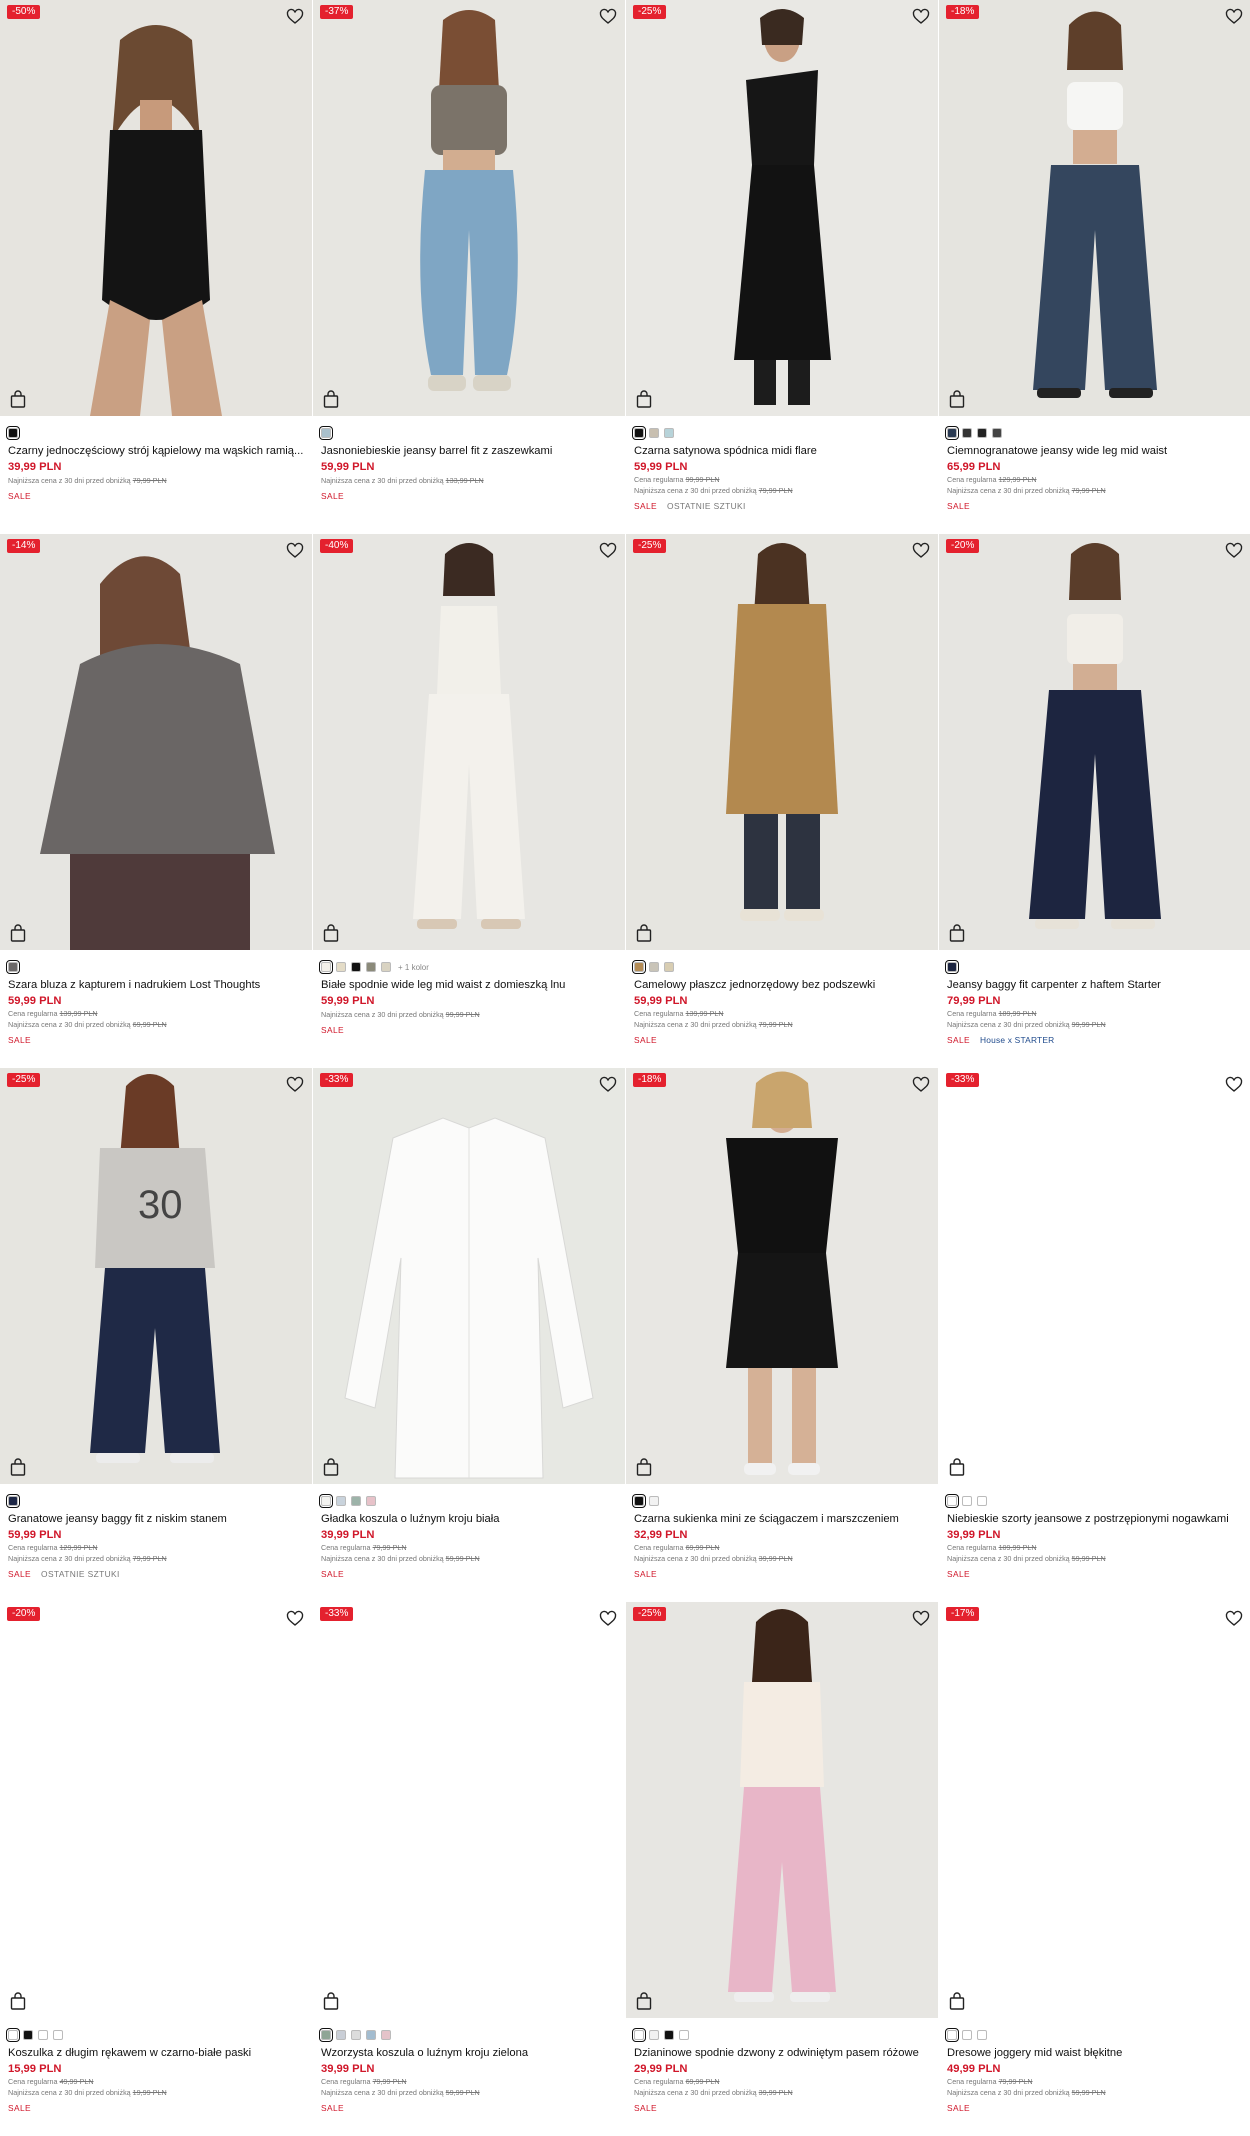 The width and height of the screenshot is (1250, 2136). What do you see at coordinates (1094, 1810) in the screenshot?
I see `product-image: -17%` at bounding box center [1094, 1810].